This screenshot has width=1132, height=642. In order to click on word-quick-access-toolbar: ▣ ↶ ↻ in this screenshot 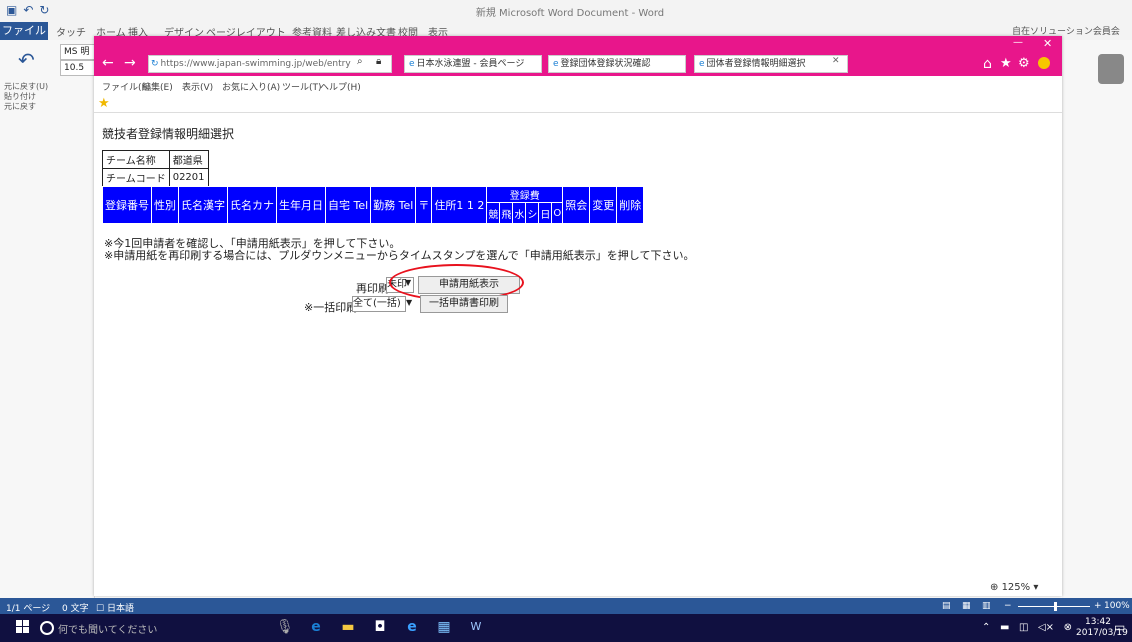, I will do `click(27, 10)`.